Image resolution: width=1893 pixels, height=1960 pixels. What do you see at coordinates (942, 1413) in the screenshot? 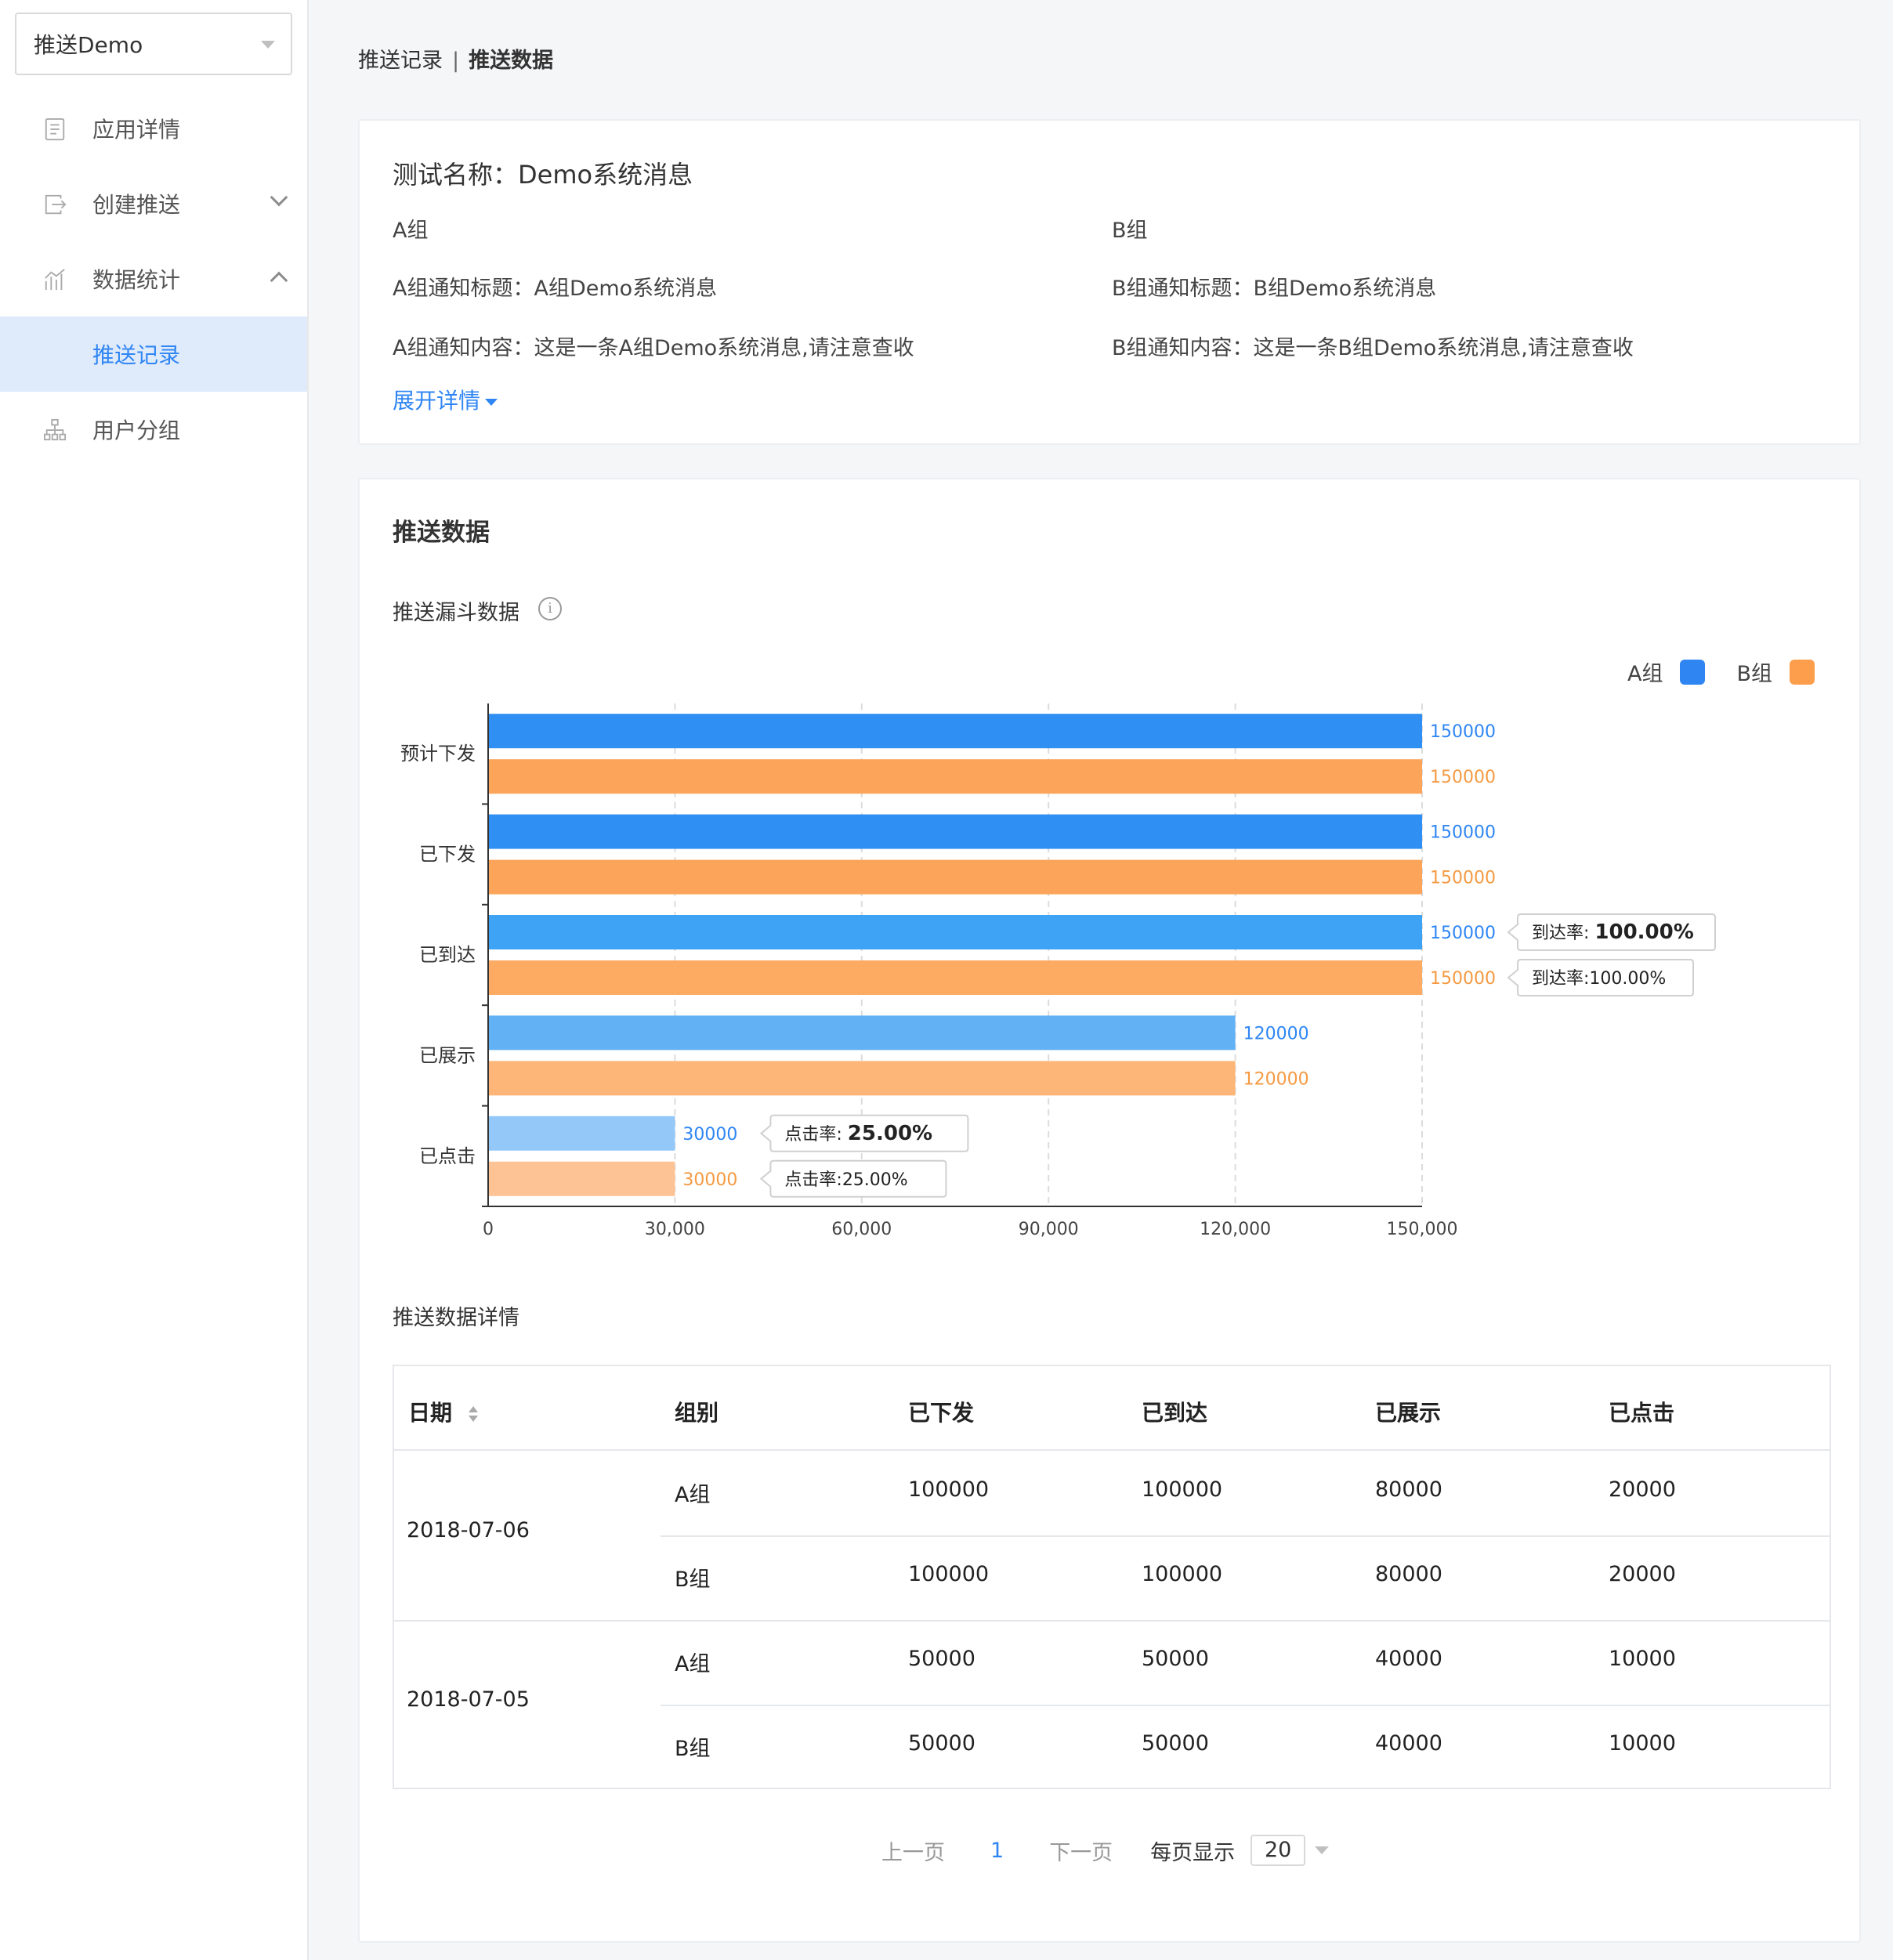
I see `column-header-sent: 已下发` at bounding box center [942, 1413].